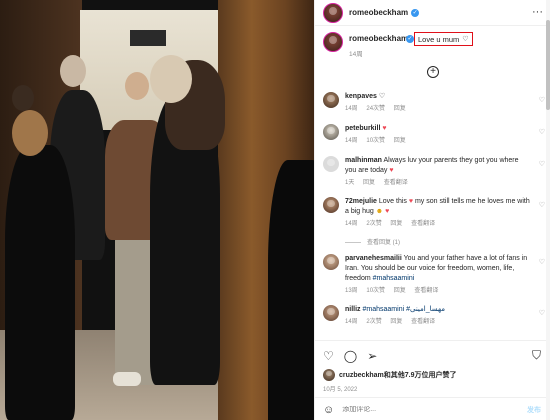  Describe the element at coordinates (372, 356) in the screenshot. I see `share-icon: ➢` at that location.